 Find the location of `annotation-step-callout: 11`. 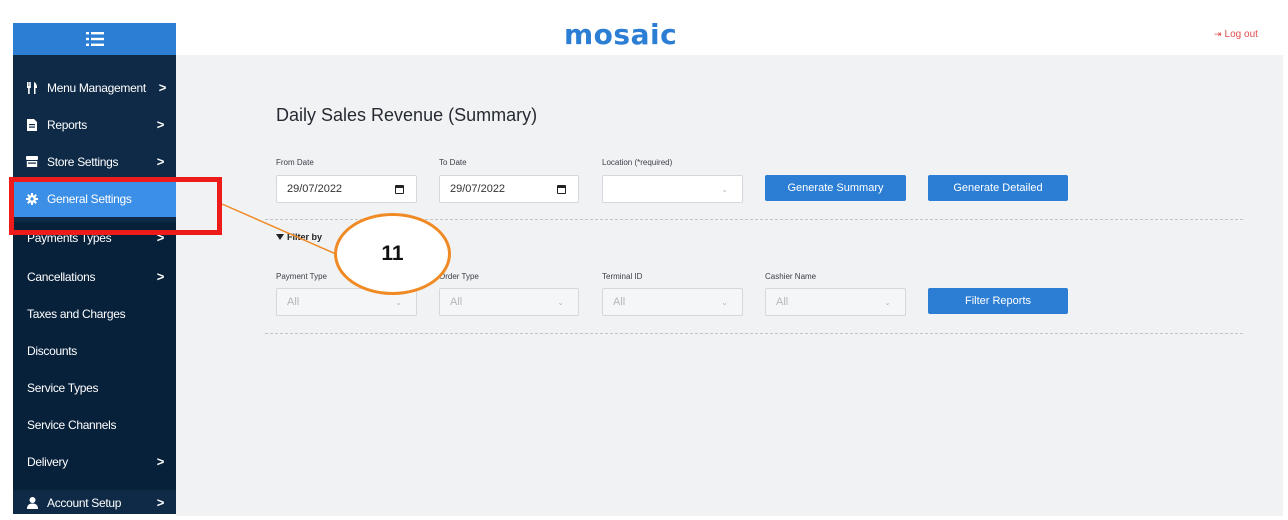

annotation-step-callout: 11 is located at coordinates (392, 254).